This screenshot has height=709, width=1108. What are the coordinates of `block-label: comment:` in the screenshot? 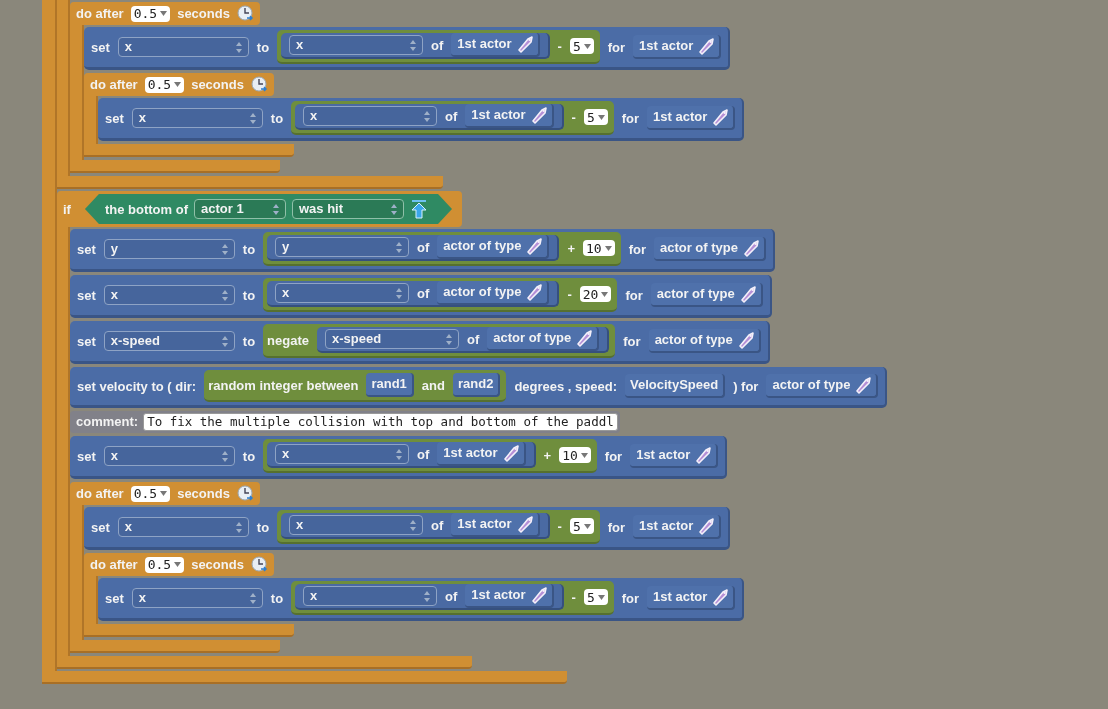 It's located at (107, 422).